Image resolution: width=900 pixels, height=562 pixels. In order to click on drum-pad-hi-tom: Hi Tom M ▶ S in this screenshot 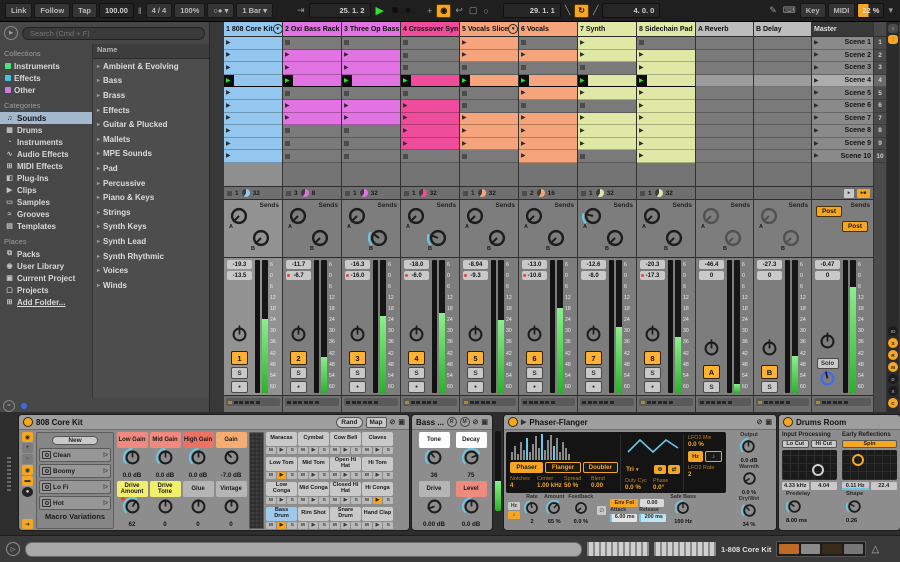, I will do `click(378, 469)`.